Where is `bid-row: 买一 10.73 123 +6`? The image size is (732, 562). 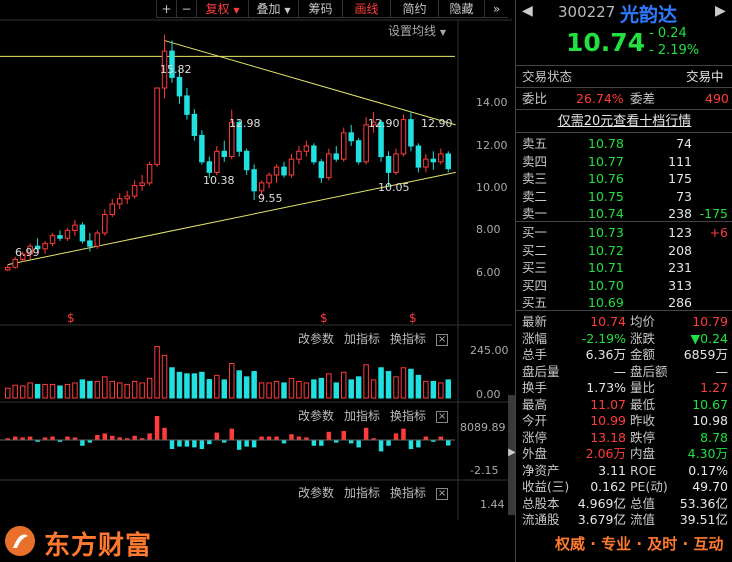 bid-row: 买一 10.73 123 +6 is located at coordinates (624, 232).